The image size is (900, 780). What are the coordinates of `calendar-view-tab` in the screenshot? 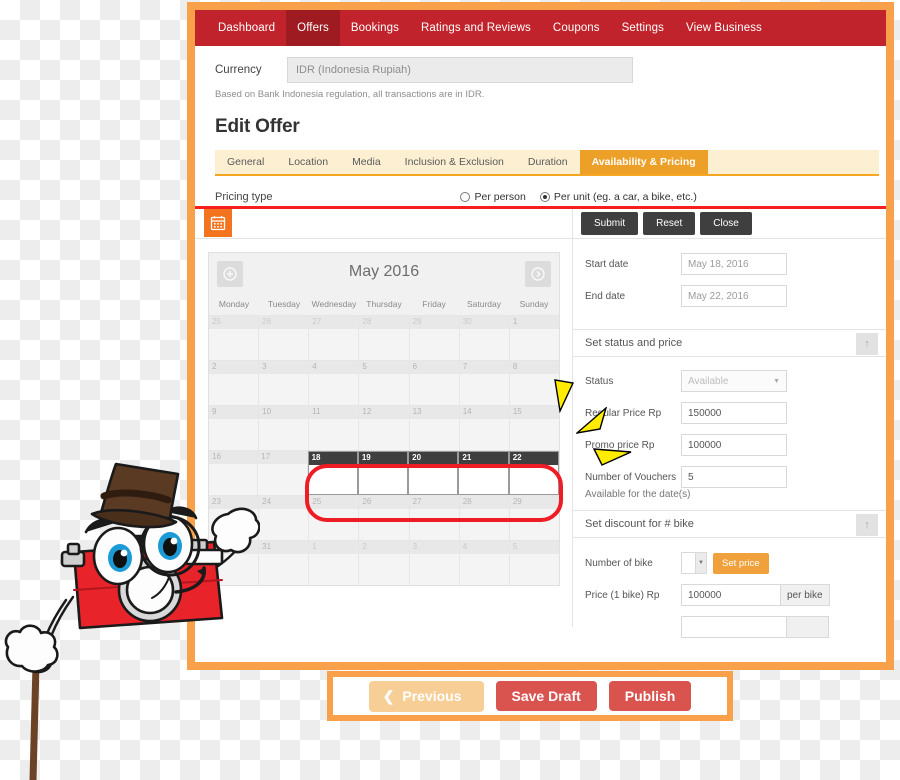 It's located at (218, 223).